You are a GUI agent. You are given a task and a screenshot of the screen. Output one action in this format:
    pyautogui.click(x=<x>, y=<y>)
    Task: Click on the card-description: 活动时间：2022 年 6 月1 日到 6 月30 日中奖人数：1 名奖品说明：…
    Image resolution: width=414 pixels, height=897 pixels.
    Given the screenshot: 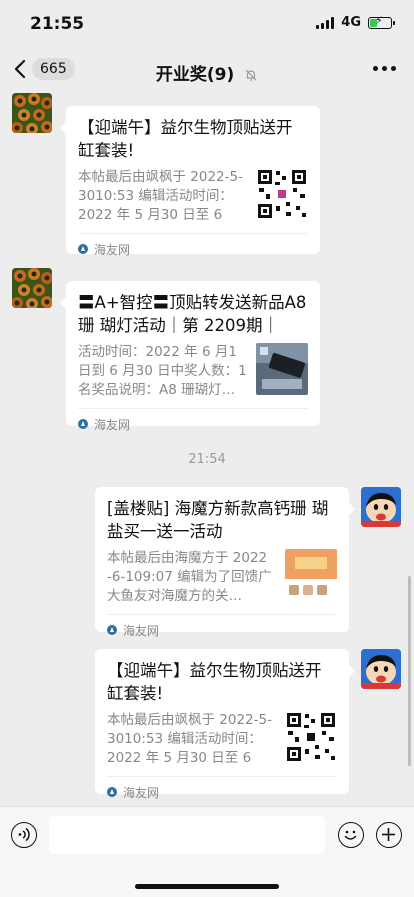 What is the action you would take?
    pyautogui.click(x=162, y=371)
    